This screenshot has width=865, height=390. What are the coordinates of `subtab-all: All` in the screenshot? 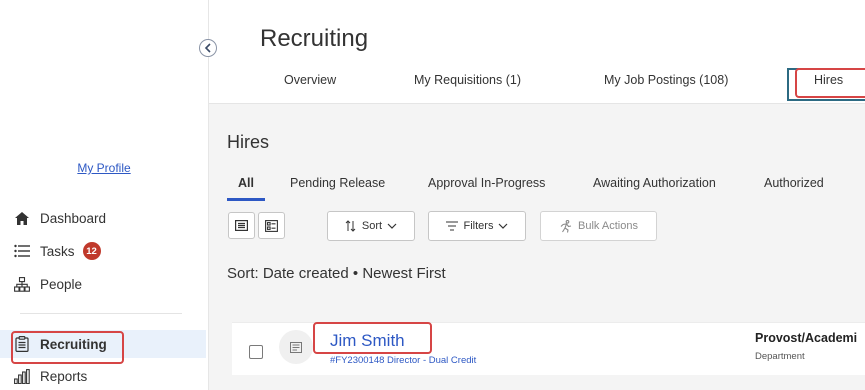 It's located at (246, 183).